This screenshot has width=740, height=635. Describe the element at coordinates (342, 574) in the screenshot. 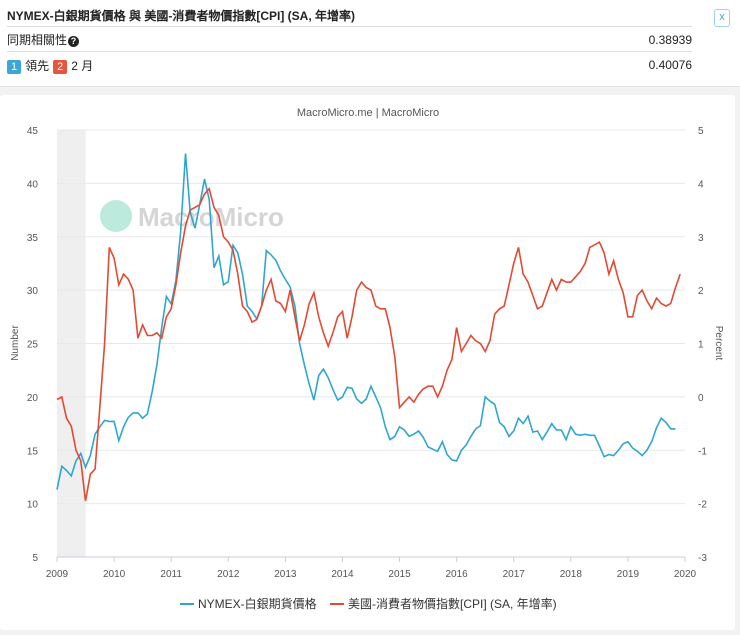

I see `x-tick-label: 2014` at that location.